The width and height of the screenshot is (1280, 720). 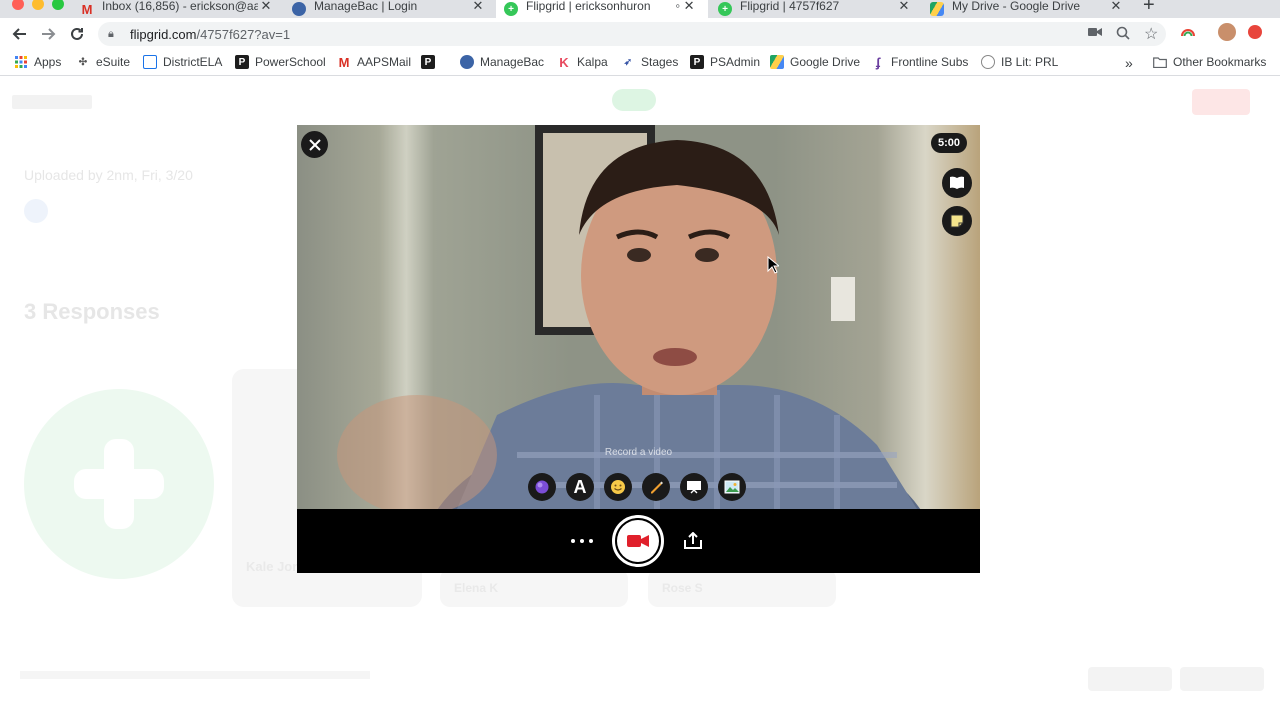 I want to click on video-camera-icon, so click(x=638, y=541).